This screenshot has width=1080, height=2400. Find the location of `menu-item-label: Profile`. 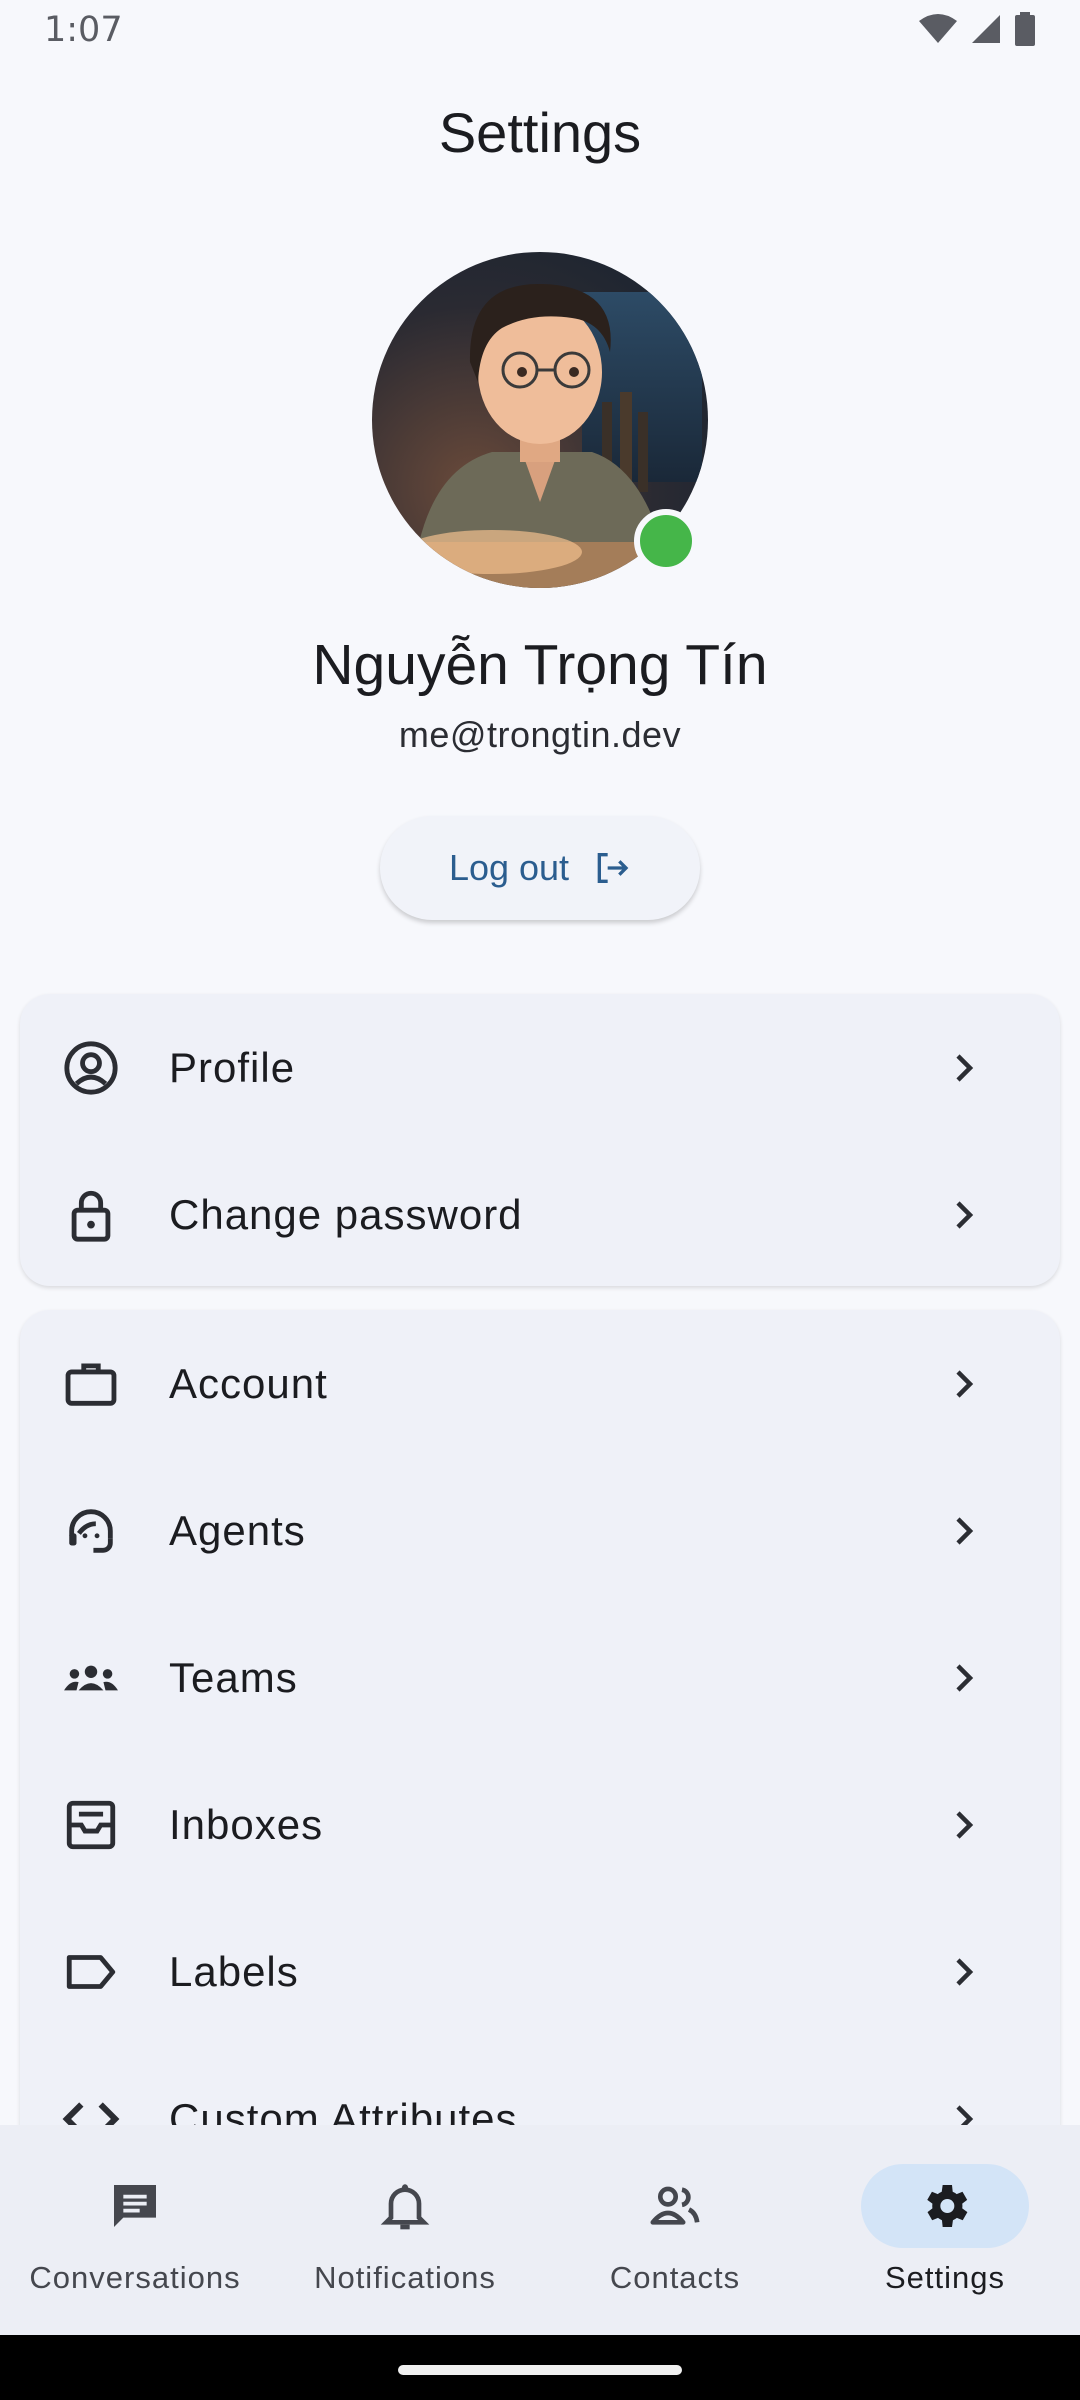

menu-item-label: Profile is located at coordinates (232, 1067).